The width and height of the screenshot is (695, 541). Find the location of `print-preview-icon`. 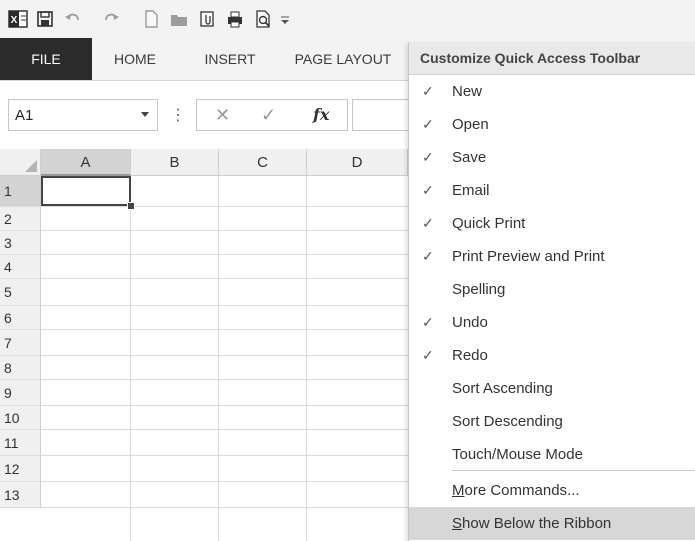

print-preview-icon is located at coordinates (263, 19).